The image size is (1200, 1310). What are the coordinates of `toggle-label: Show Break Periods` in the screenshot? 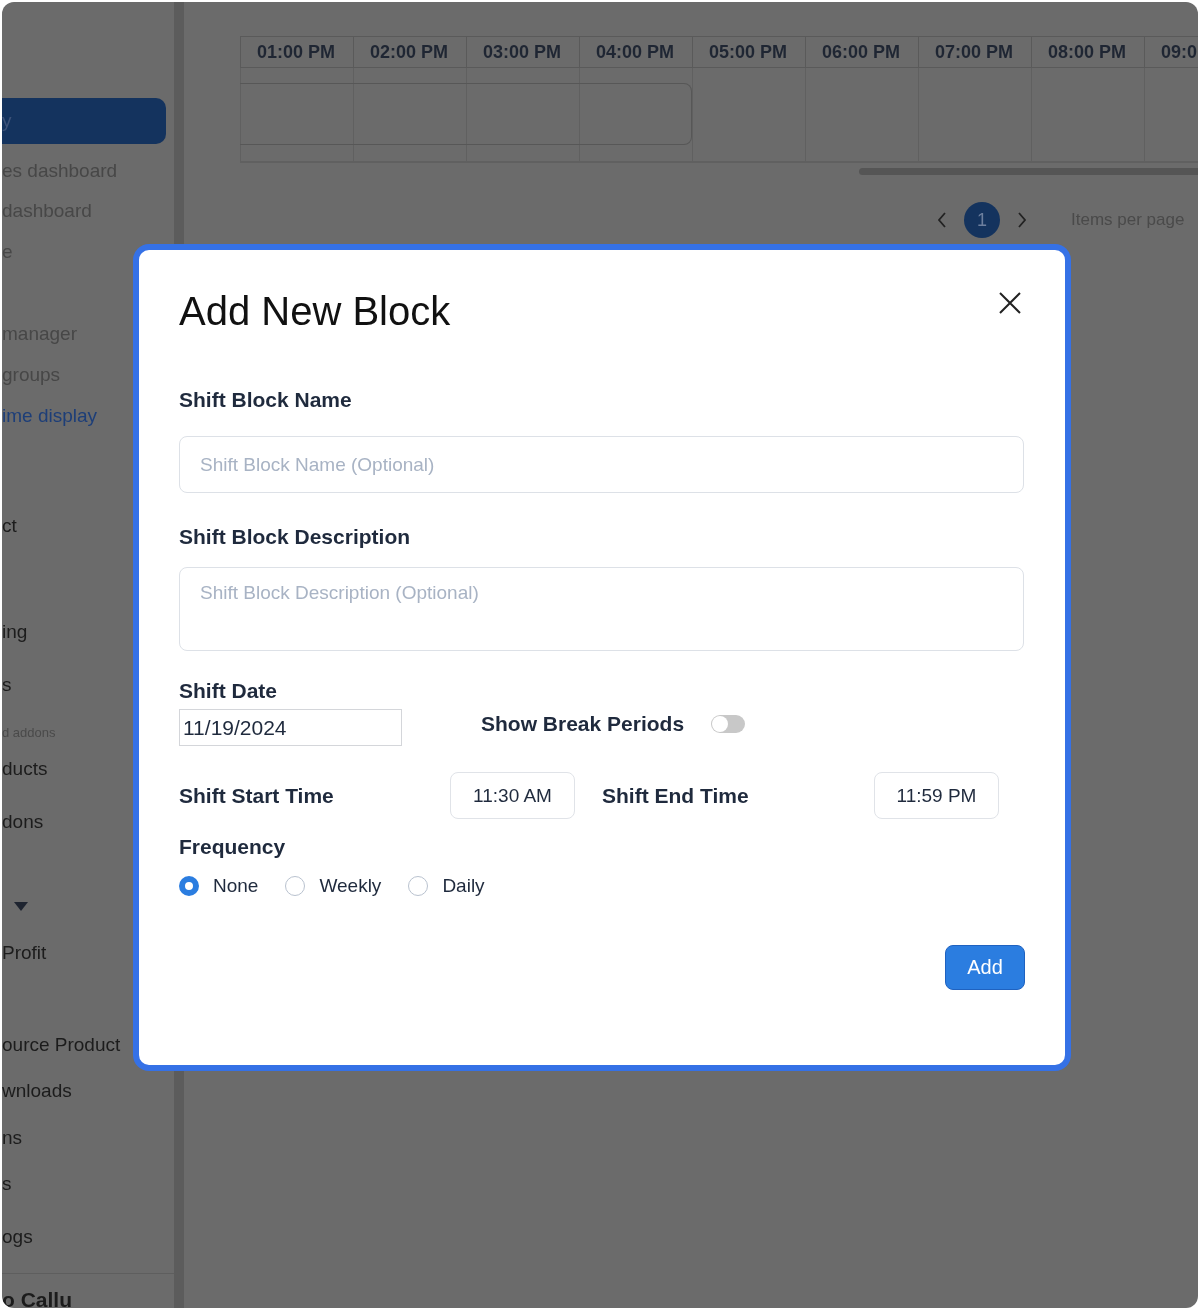 It's located at (583, 723).